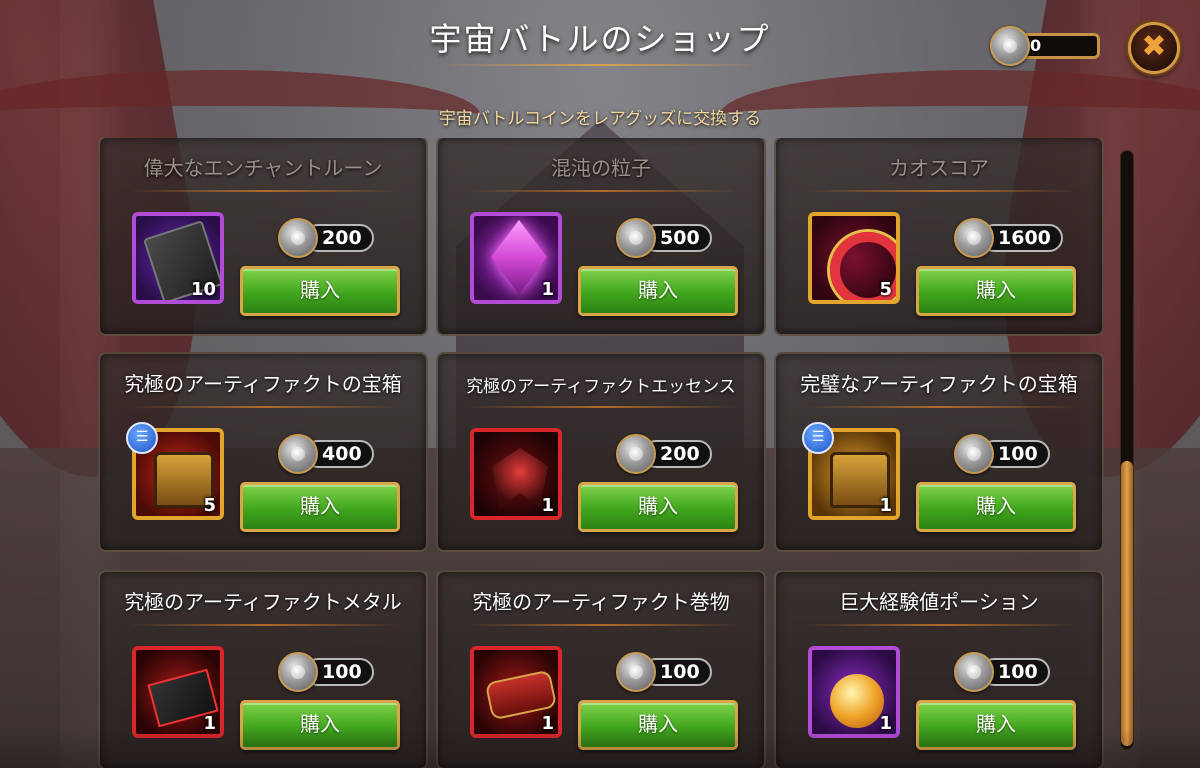 This screenshot has width=1200, height=768. I want to click on item-slot: 5, so click(854, 258).